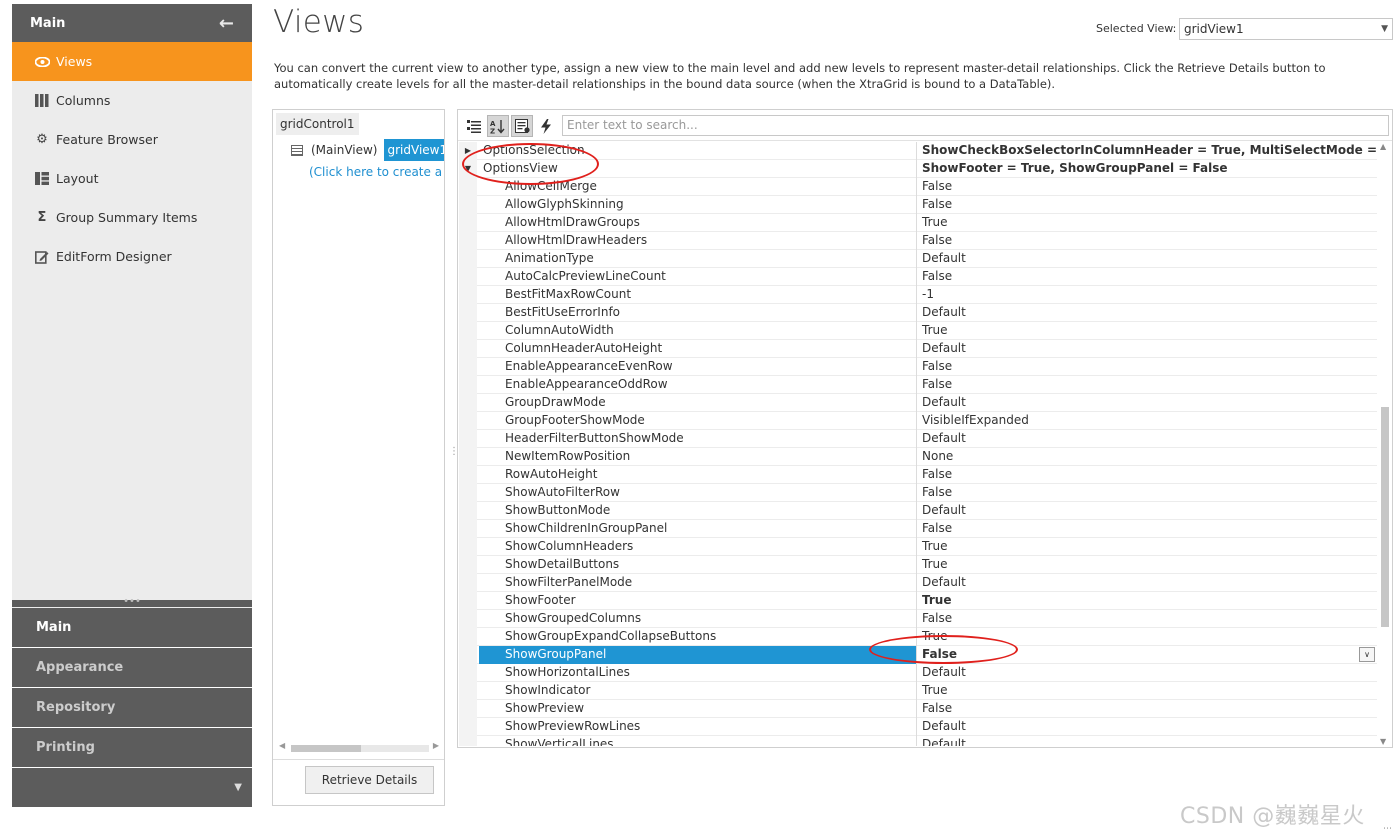 This screenshot has height=838, width=1395. I want to click on property-row-groupdrawmode: GroupDrawMode Default, so click(918, 403).